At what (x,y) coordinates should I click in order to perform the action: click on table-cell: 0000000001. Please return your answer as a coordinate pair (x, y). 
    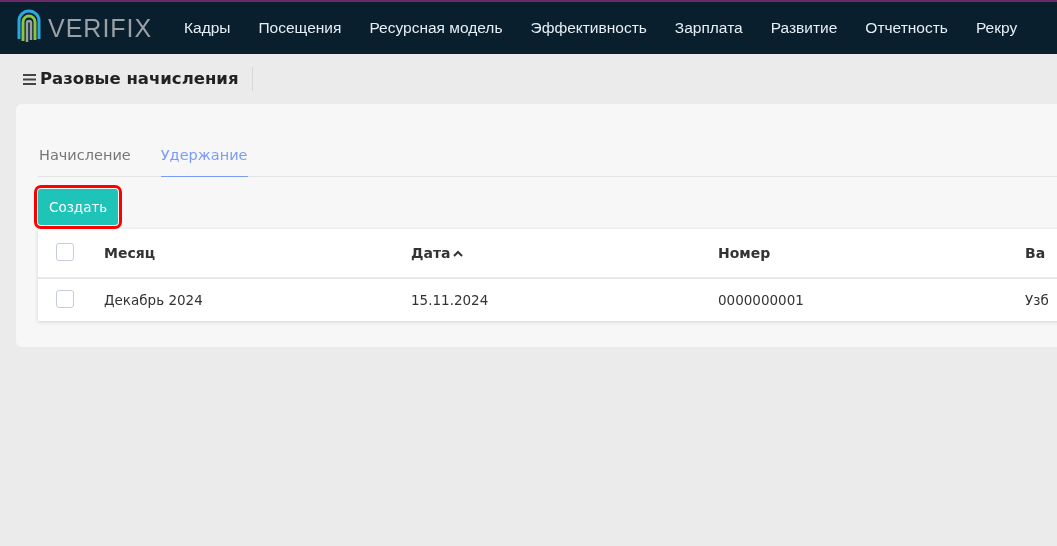
    Looking at the image, I should click on (761, 300).